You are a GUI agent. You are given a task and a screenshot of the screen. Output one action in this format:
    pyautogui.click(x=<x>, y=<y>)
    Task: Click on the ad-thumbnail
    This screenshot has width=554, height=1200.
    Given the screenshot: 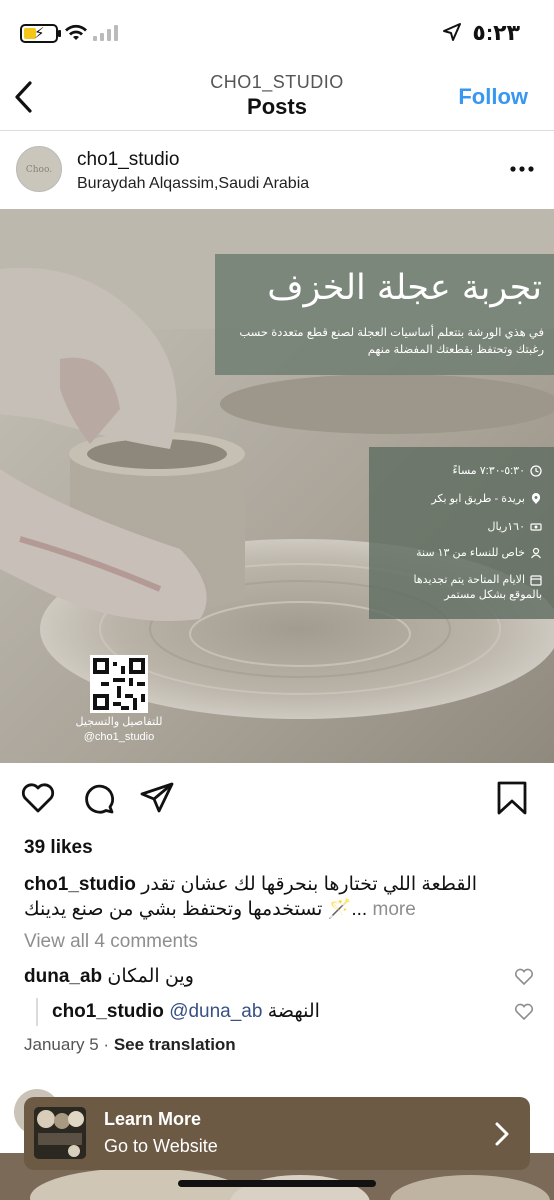 What is the action you would take?
    pyautogui.click(x=60, y=1133)
    